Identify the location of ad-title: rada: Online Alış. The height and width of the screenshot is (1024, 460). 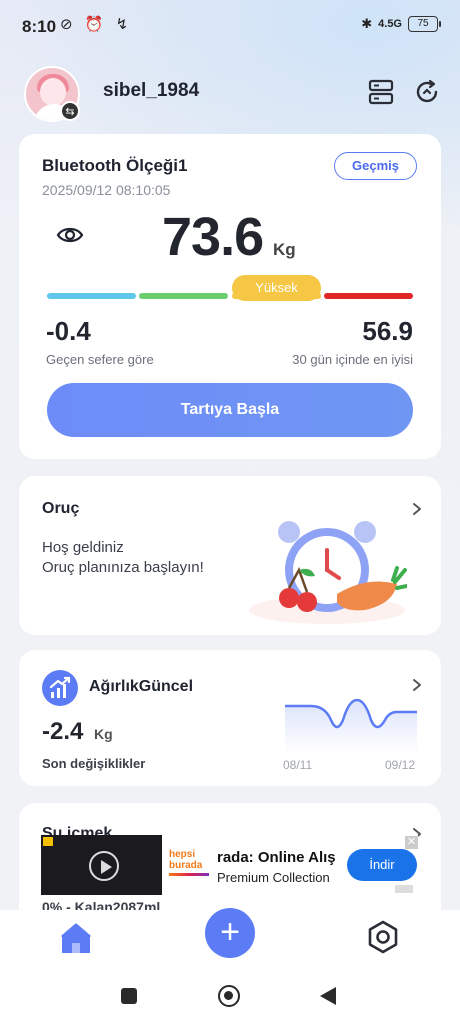
(276, 857).